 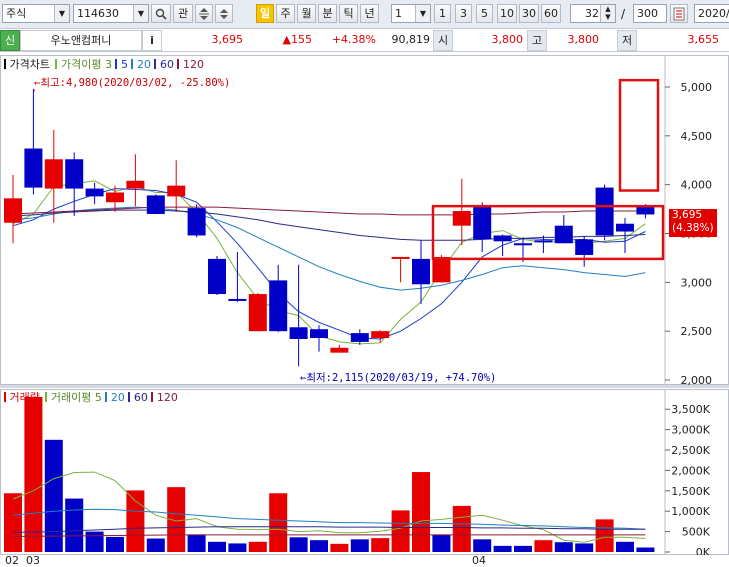 I want to click on search-button, so click(x=161, y=13).